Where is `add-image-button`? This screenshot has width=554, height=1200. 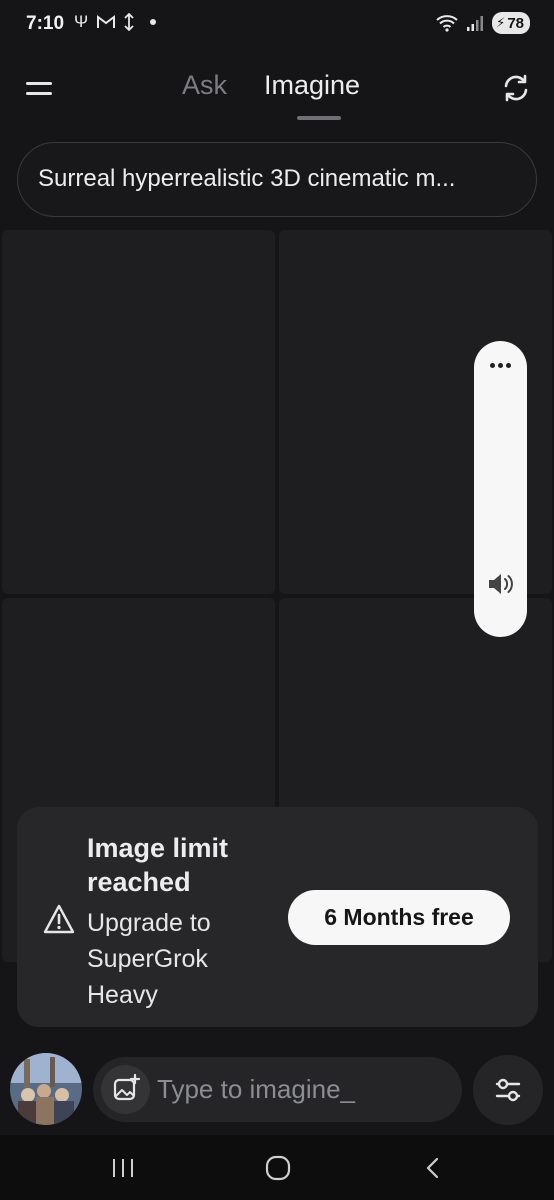 add-image-button is located at coordinates (125, 1089).